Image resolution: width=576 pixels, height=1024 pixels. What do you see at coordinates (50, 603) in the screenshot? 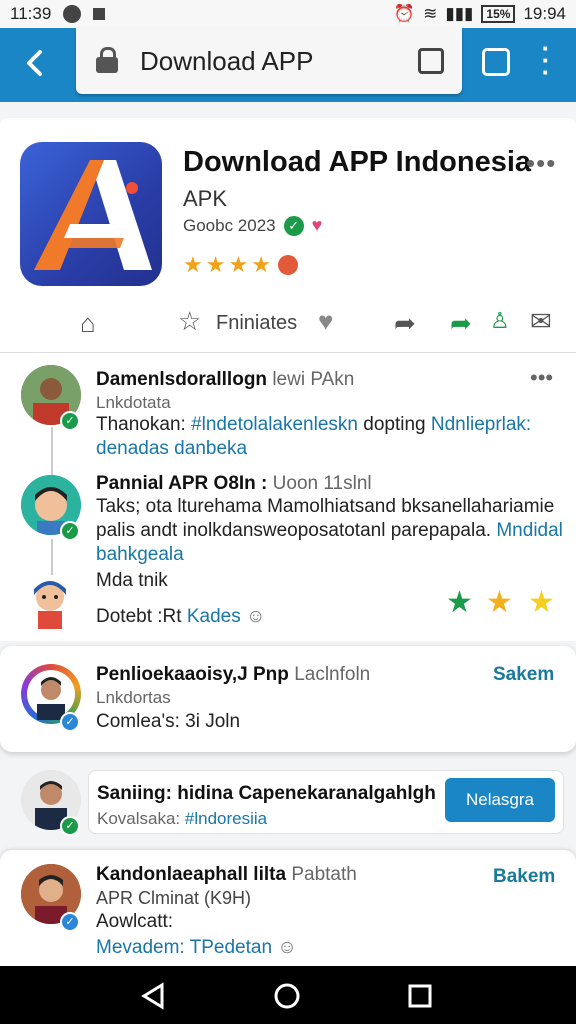
I see `mascot-avatar` at bounding box center [50, 603].